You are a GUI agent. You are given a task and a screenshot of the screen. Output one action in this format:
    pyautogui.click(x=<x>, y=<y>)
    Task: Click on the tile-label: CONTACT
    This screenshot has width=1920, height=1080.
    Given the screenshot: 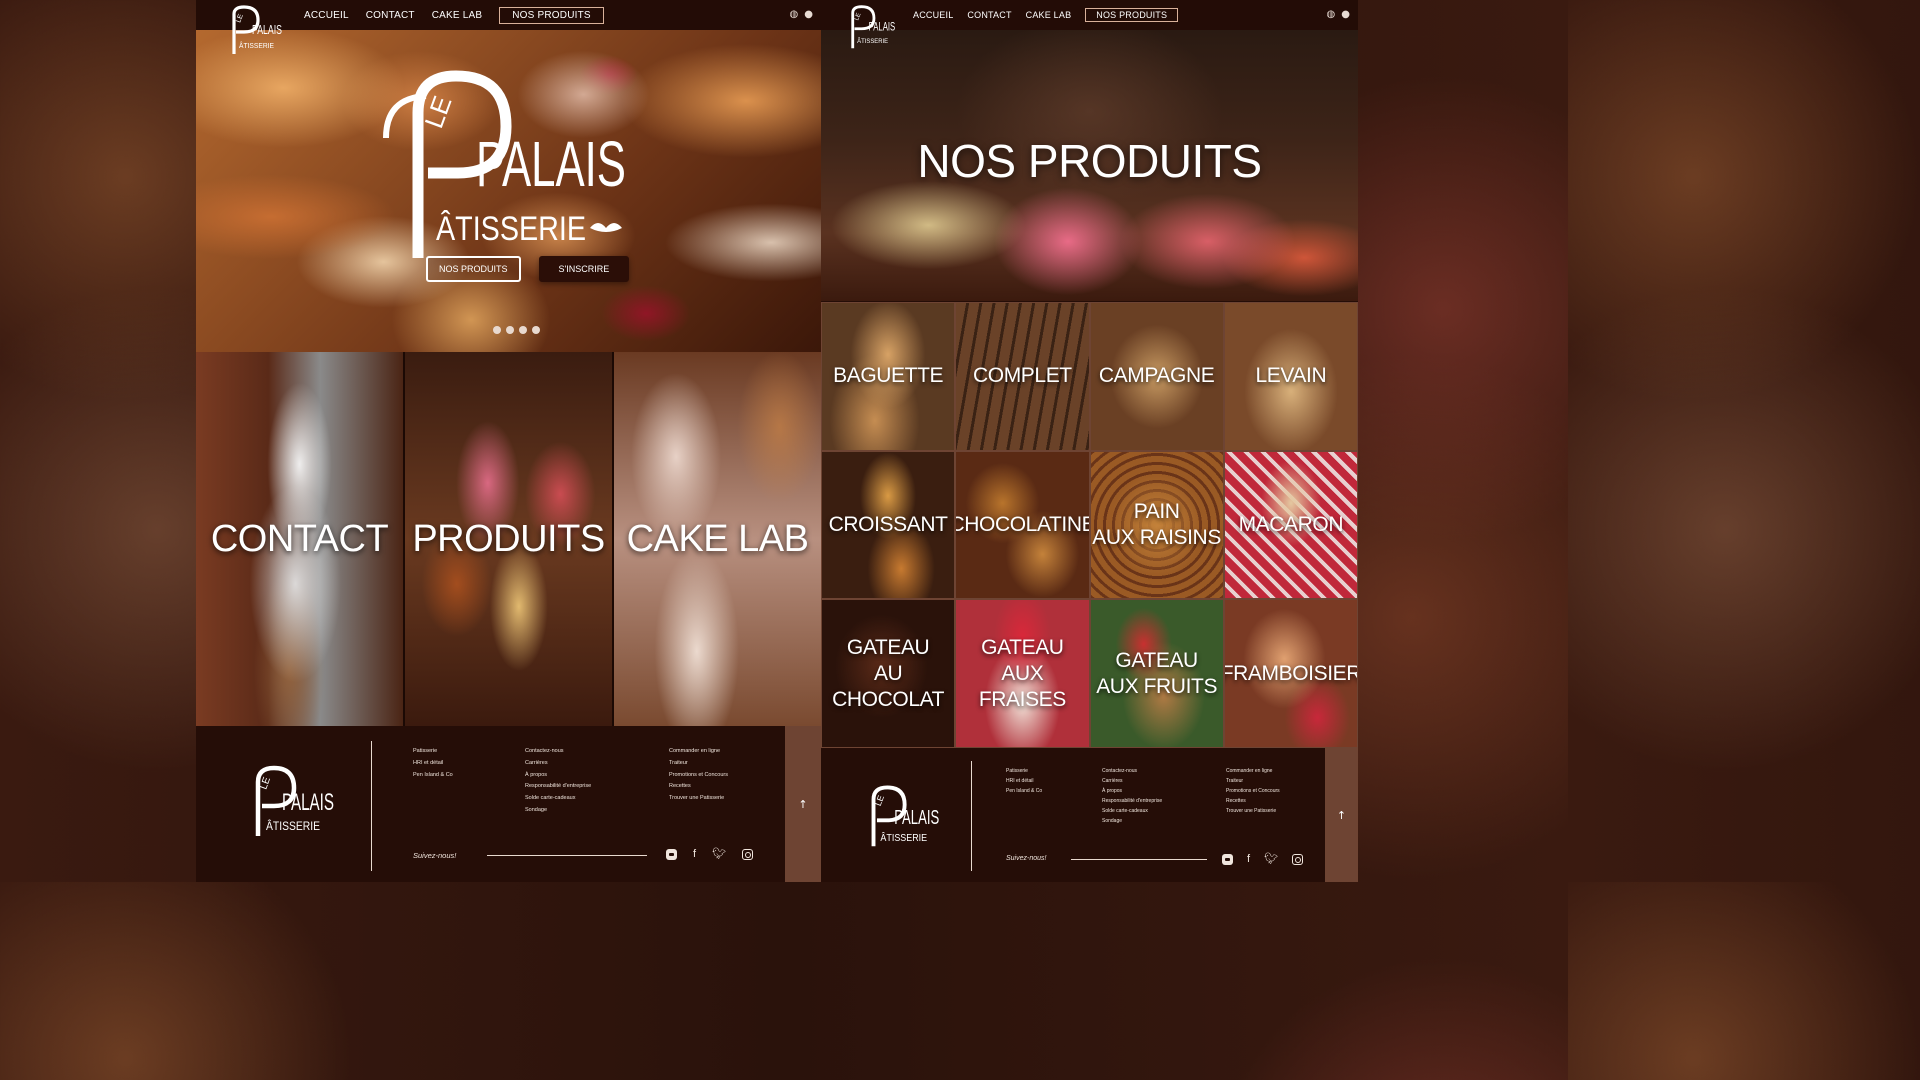 What is the action you would take?
    pyautogui.click(x=299, y=538)
    